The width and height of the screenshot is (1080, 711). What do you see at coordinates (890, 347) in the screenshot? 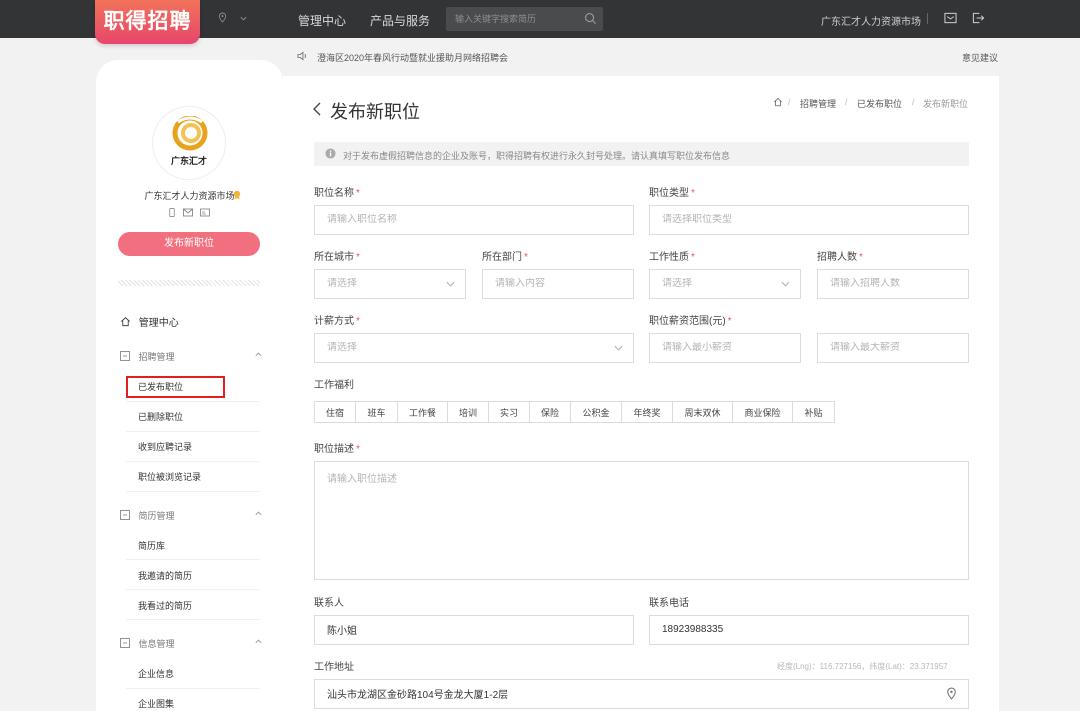
I see `salary-max-input` at bounding box center [890, 347].